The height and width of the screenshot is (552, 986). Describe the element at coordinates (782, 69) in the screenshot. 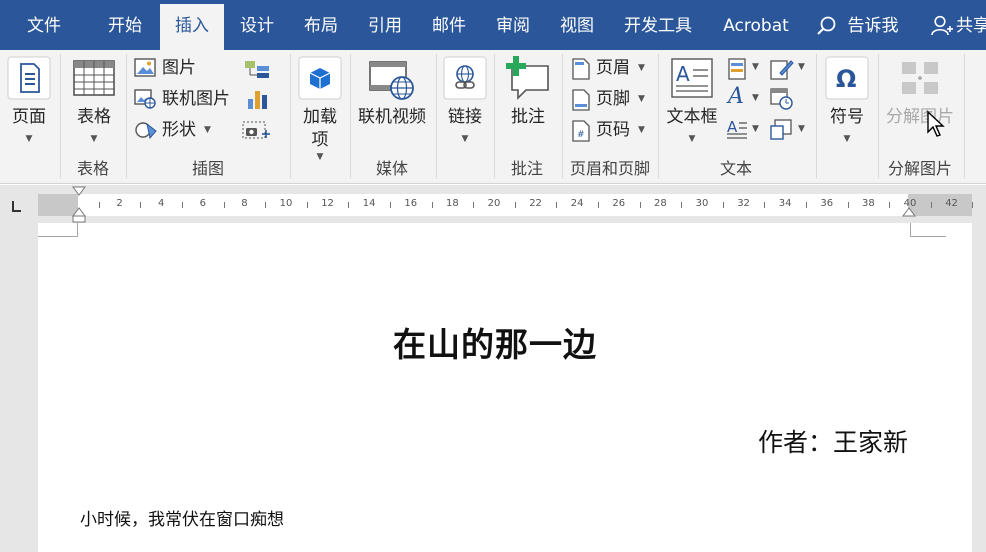

I see `signature-line-icon` at that location.